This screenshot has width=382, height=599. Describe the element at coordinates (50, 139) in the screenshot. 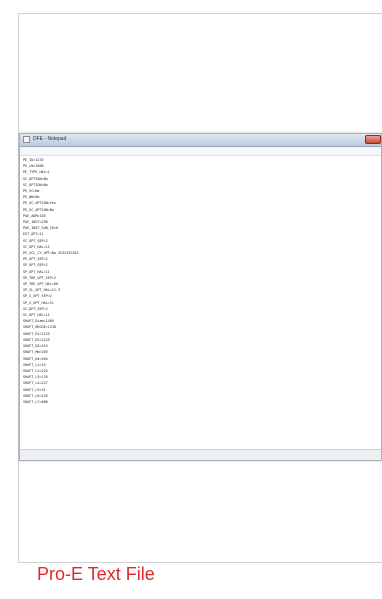

I see `window-title: DFE - Notepad` at that location.